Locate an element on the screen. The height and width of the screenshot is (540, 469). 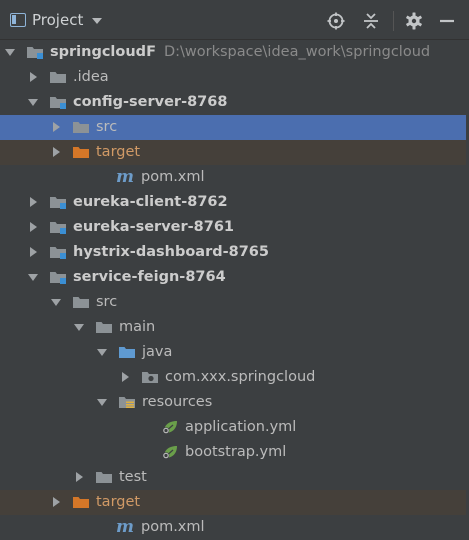
node-name: bootstrap.yml is located at coordinates (236, 452).